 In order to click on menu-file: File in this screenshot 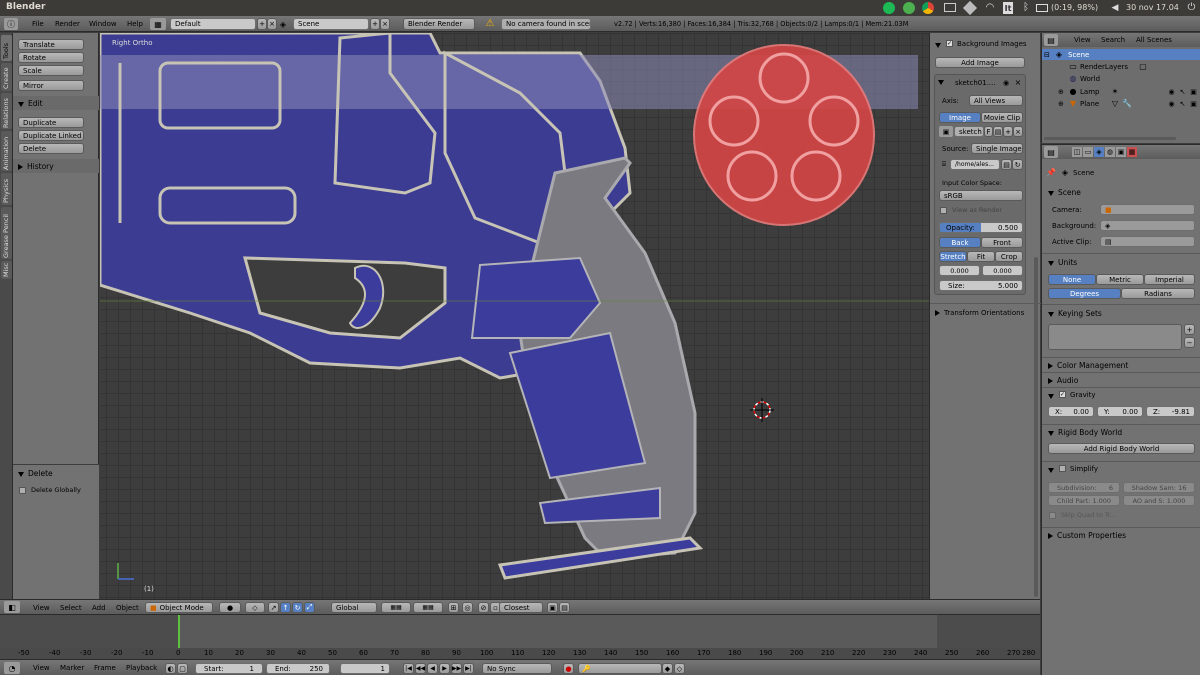, I will do `click(38, 24)`.